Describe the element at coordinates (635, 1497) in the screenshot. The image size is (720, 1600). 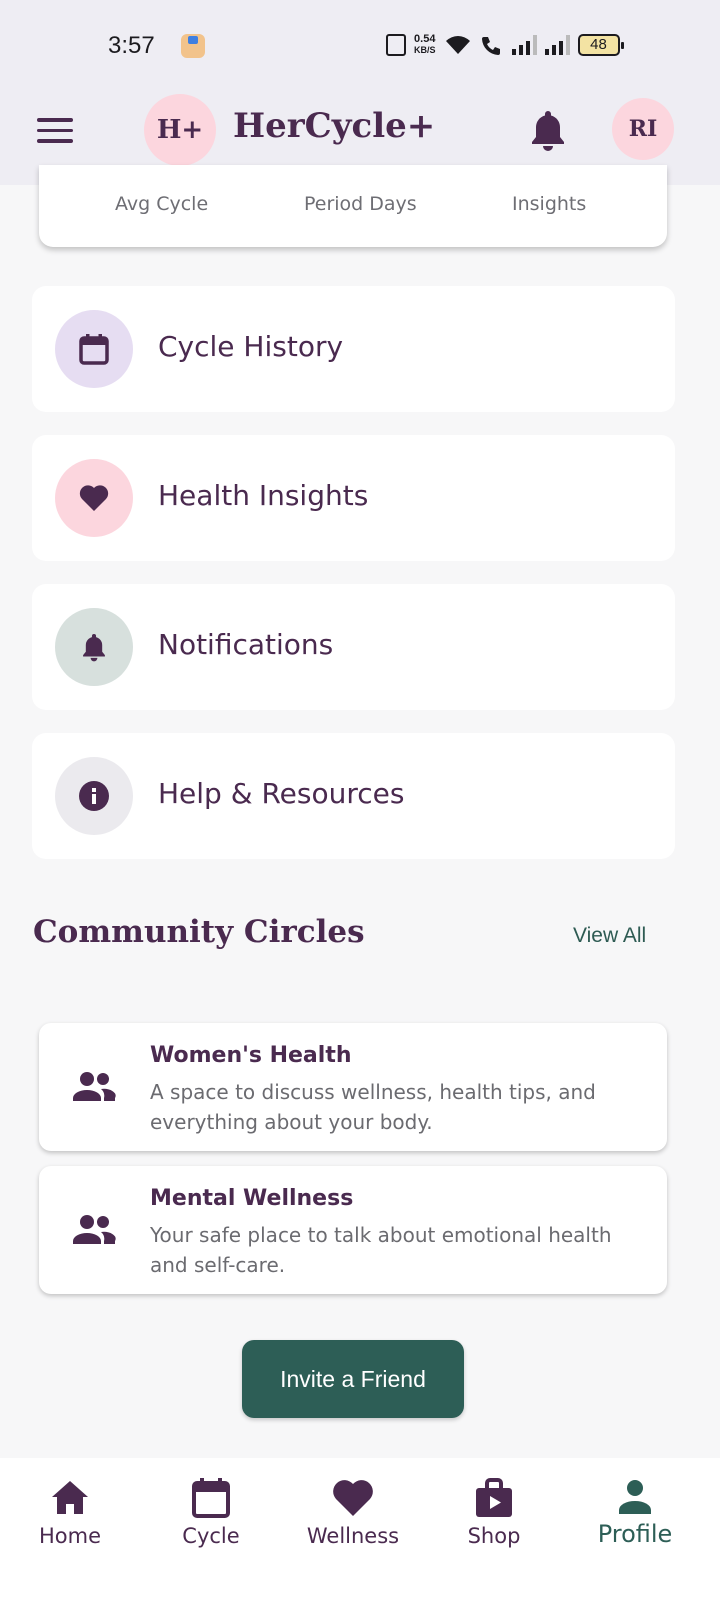
I see `person-icon` at that location.